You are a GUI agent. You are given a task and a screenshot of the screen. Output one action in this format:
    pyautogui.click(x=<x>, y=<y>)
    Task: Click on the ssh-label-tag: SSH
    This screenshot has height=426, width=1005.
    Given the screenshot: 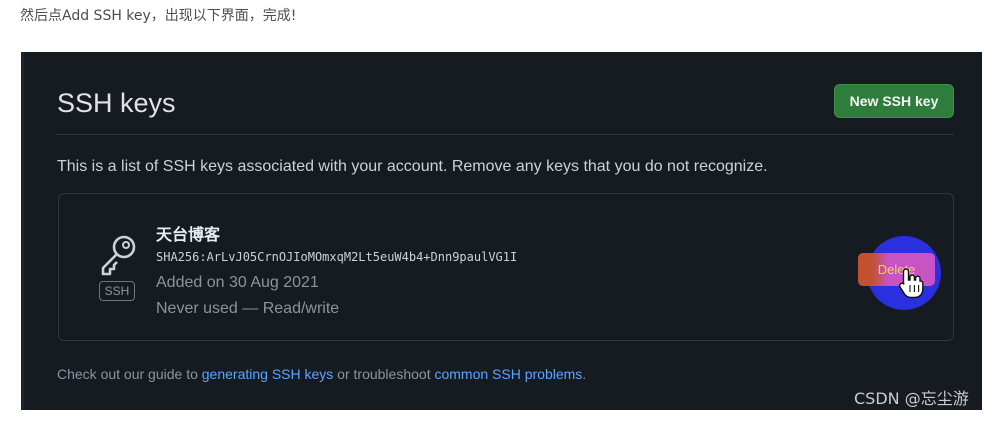 What is the action you would take?
    pyautogui.click(x=117, y=291)
    